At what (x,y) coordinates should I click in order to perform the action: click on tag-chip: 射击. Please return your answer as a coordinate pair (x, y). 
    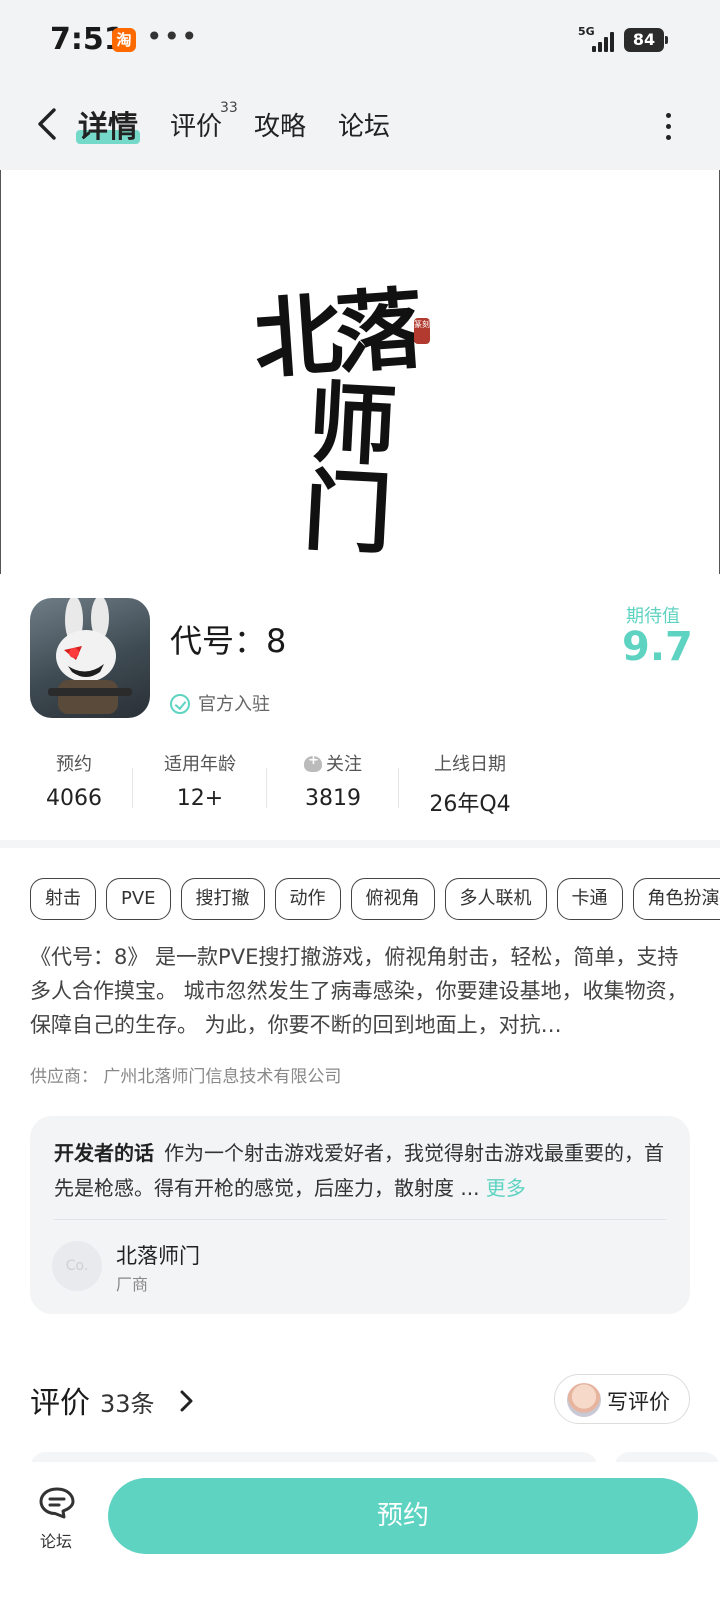
    Looking at the image, I should click on (63, 899).